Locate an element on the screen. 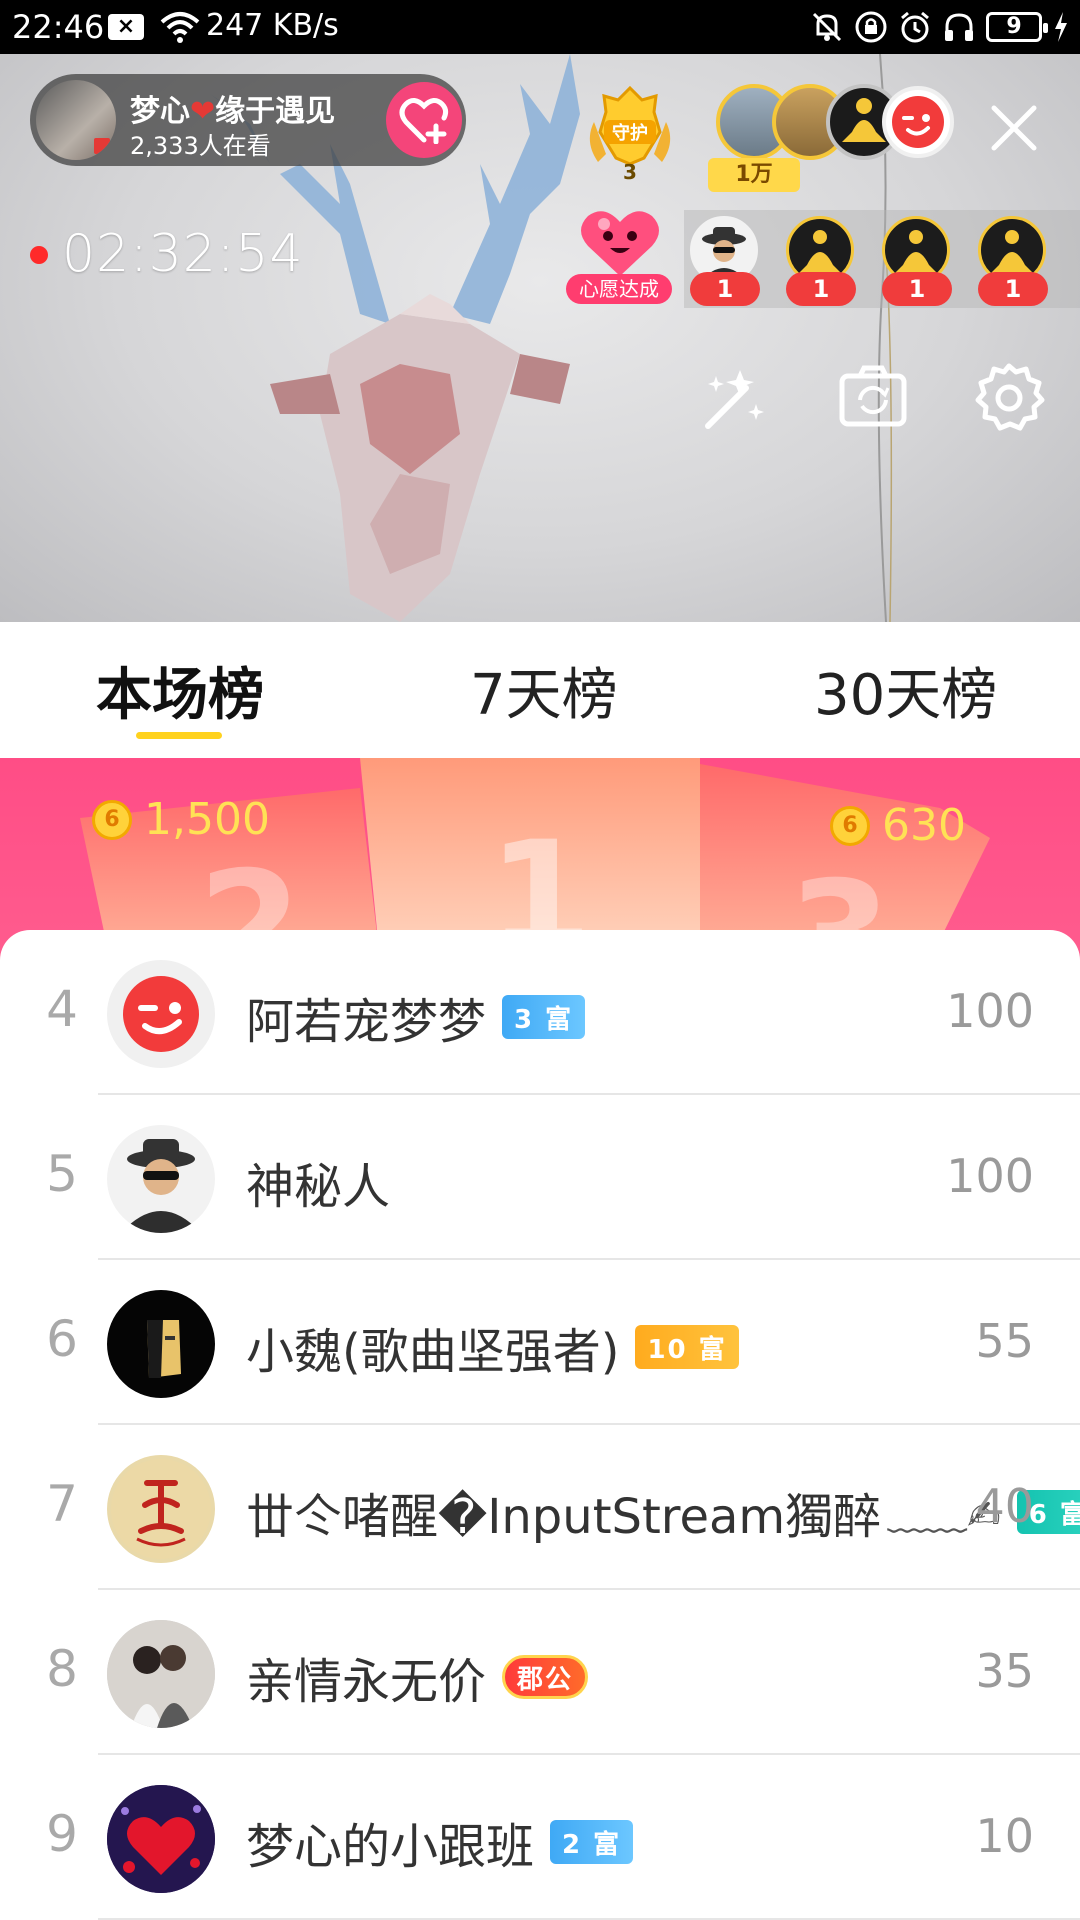  wealth-level-badge: 3 富 is located at coordinates (544, 1017).